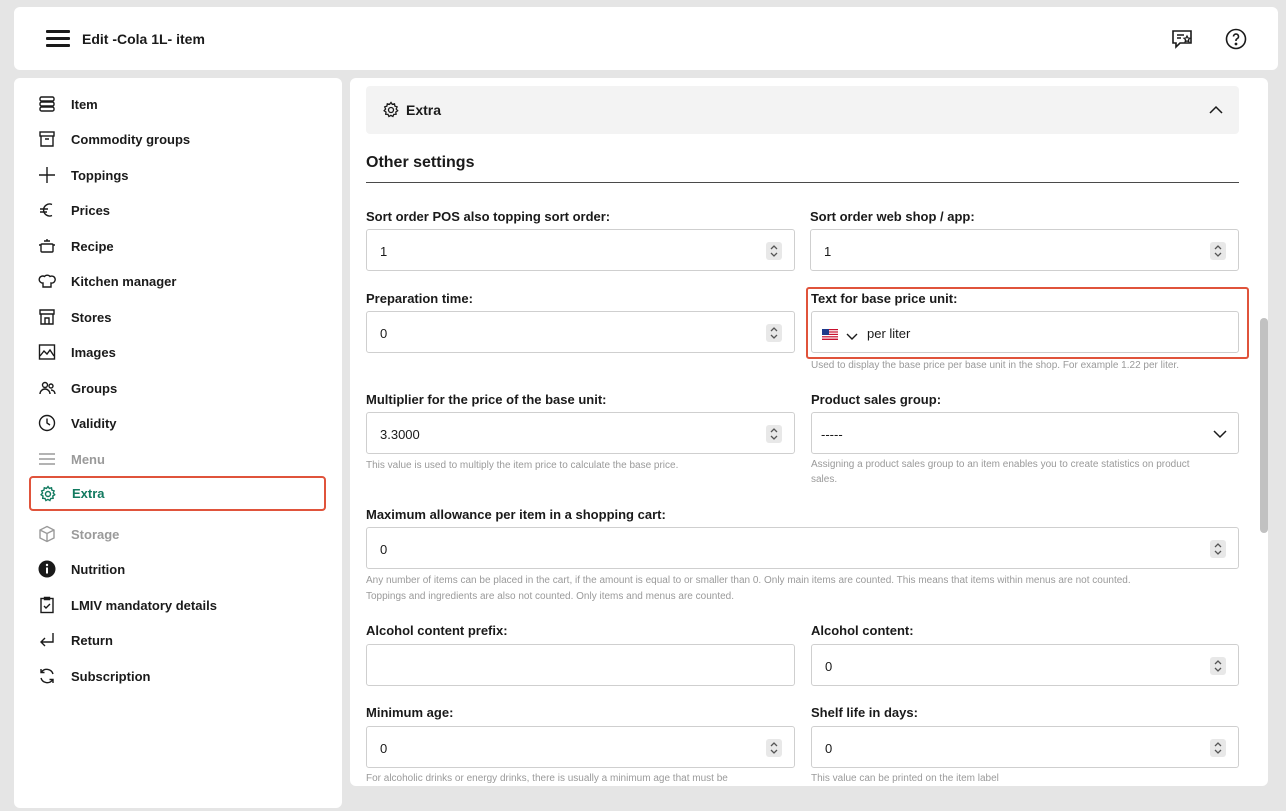 This screenshot has height=811, width=1286. Describe the element at coordinates (47, 246) in the screenshot. I see `cooking-pot-icon` at that location.